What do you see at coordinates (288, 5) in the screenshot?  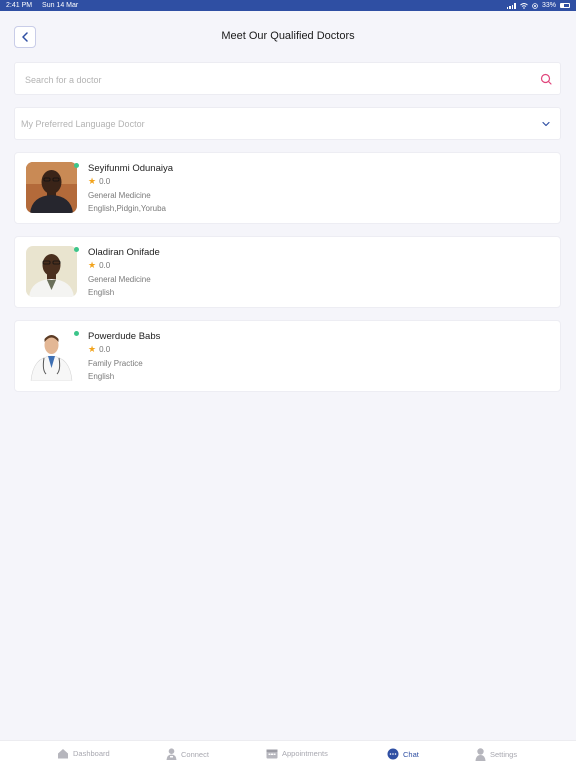 I see `status-bar: 2:41 PM Sun 14 Mar 33%` at bounding box center [288, 5].